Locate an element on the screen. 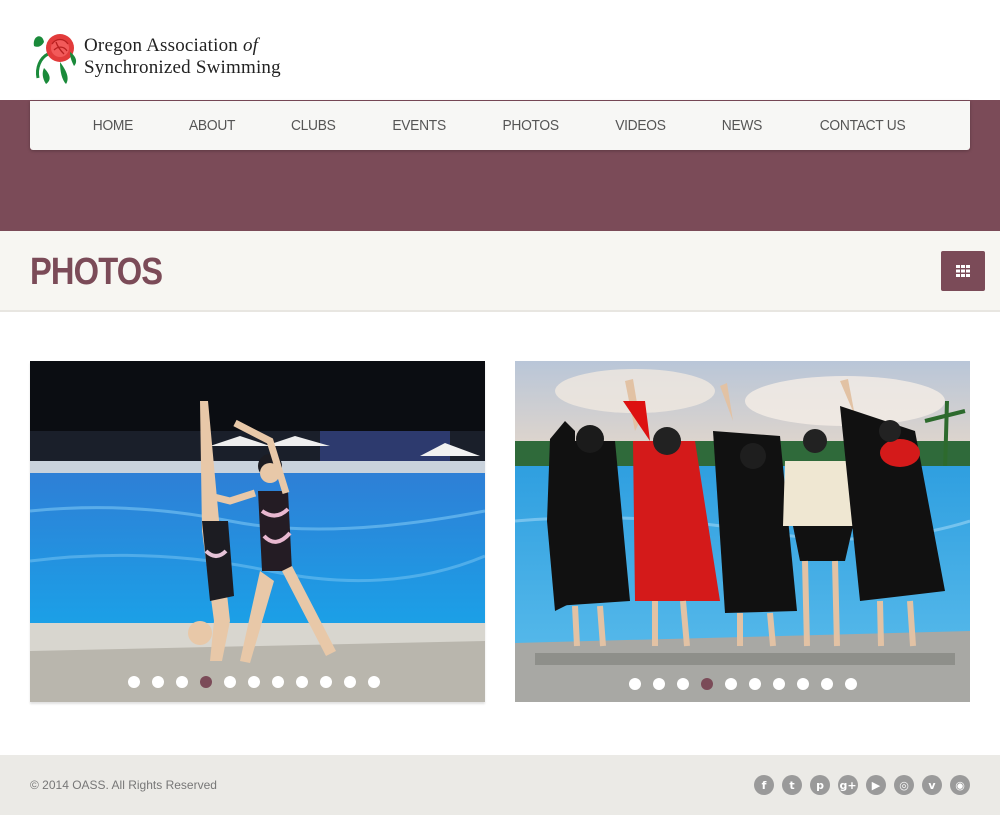 The height and width of the screenshot is (815, 1000). nav-videos: VIDEOS is located at coordinates (640, 125).